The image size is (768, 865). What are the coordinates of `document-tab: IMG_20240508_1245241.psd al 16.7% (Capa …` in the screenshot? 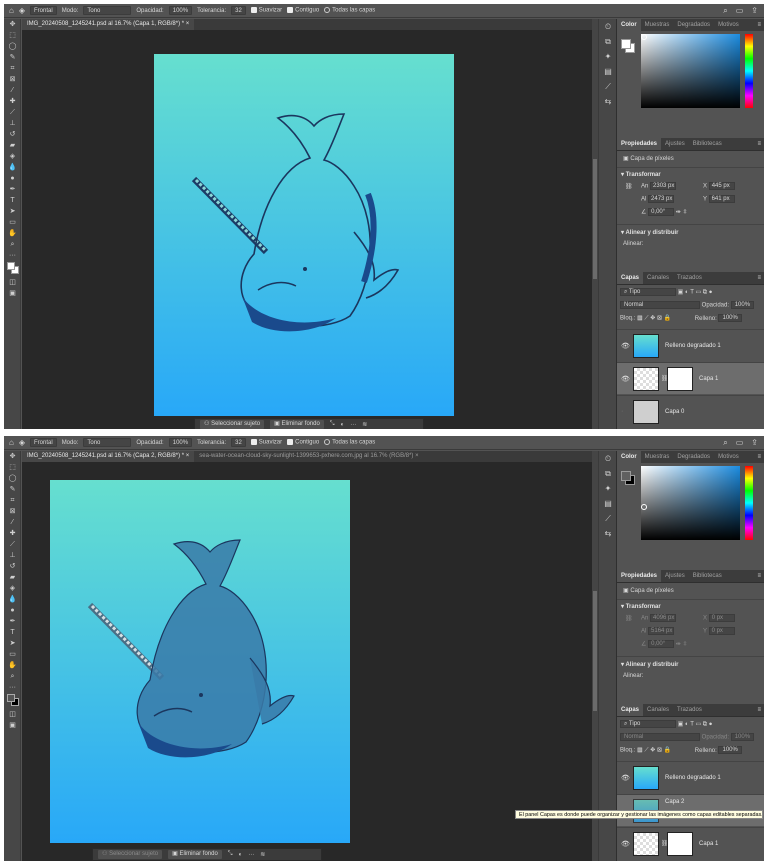 It's located at (108, 456).